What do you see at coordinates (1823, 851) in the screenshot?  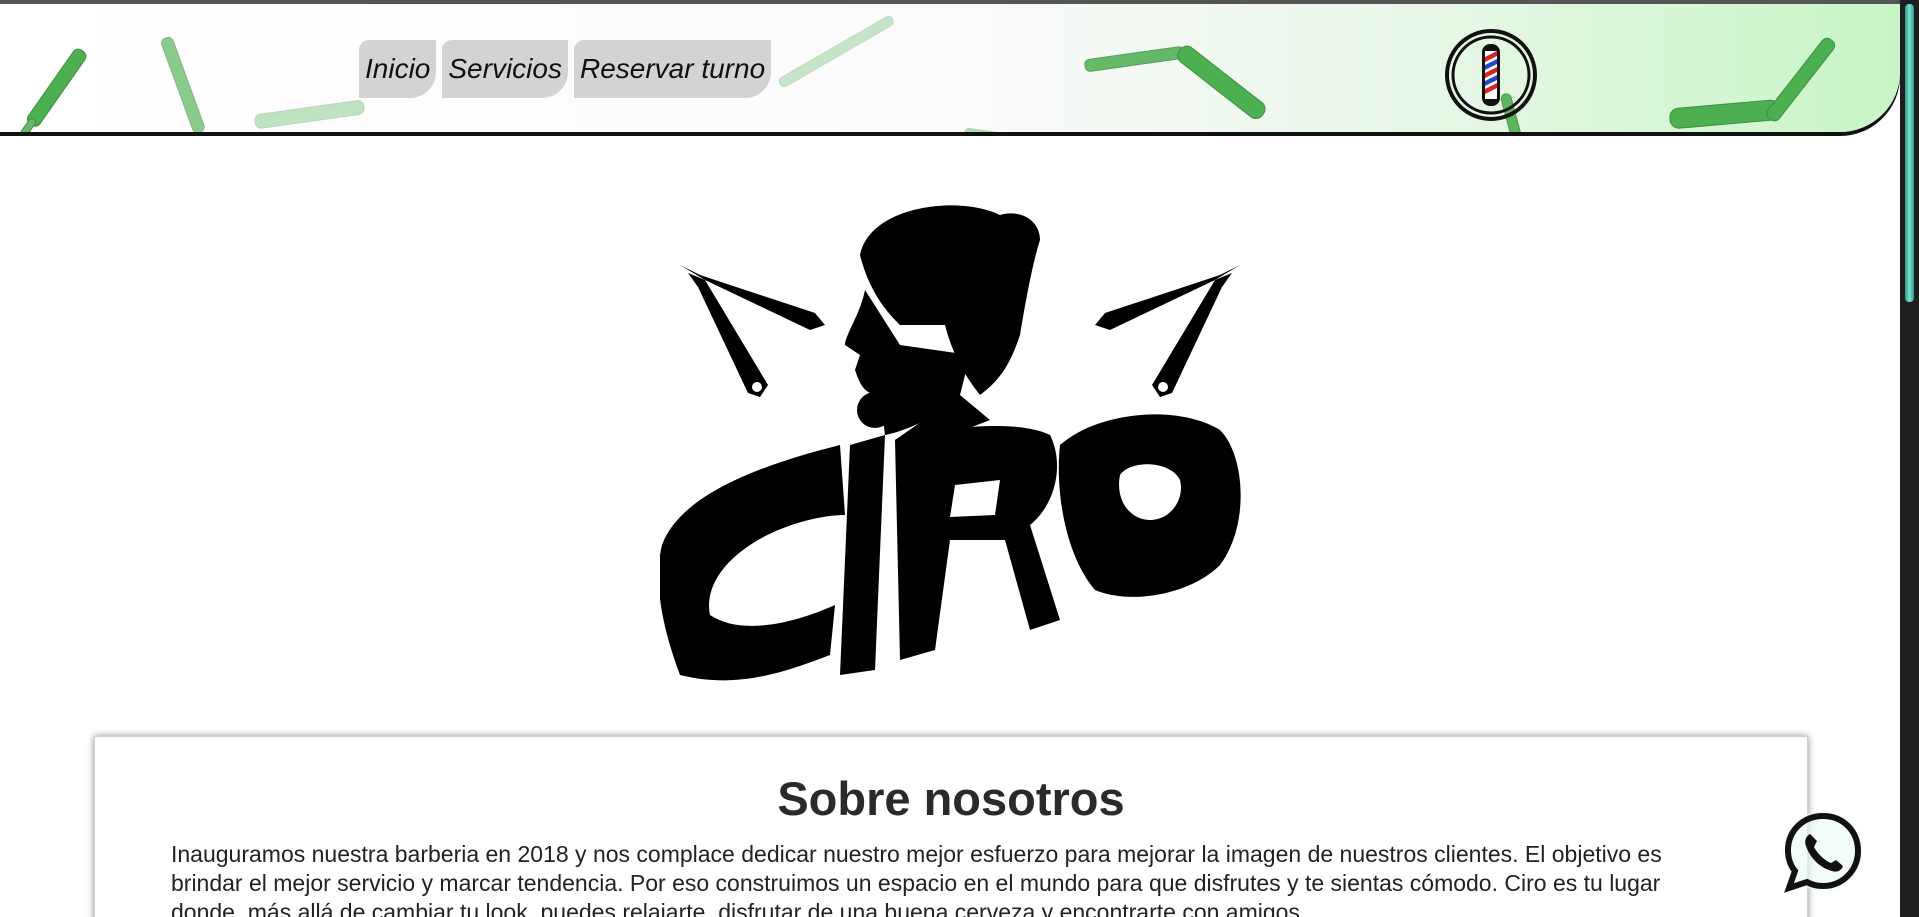 I see `whatsapp-icon` at bounding box center [1823, 851].